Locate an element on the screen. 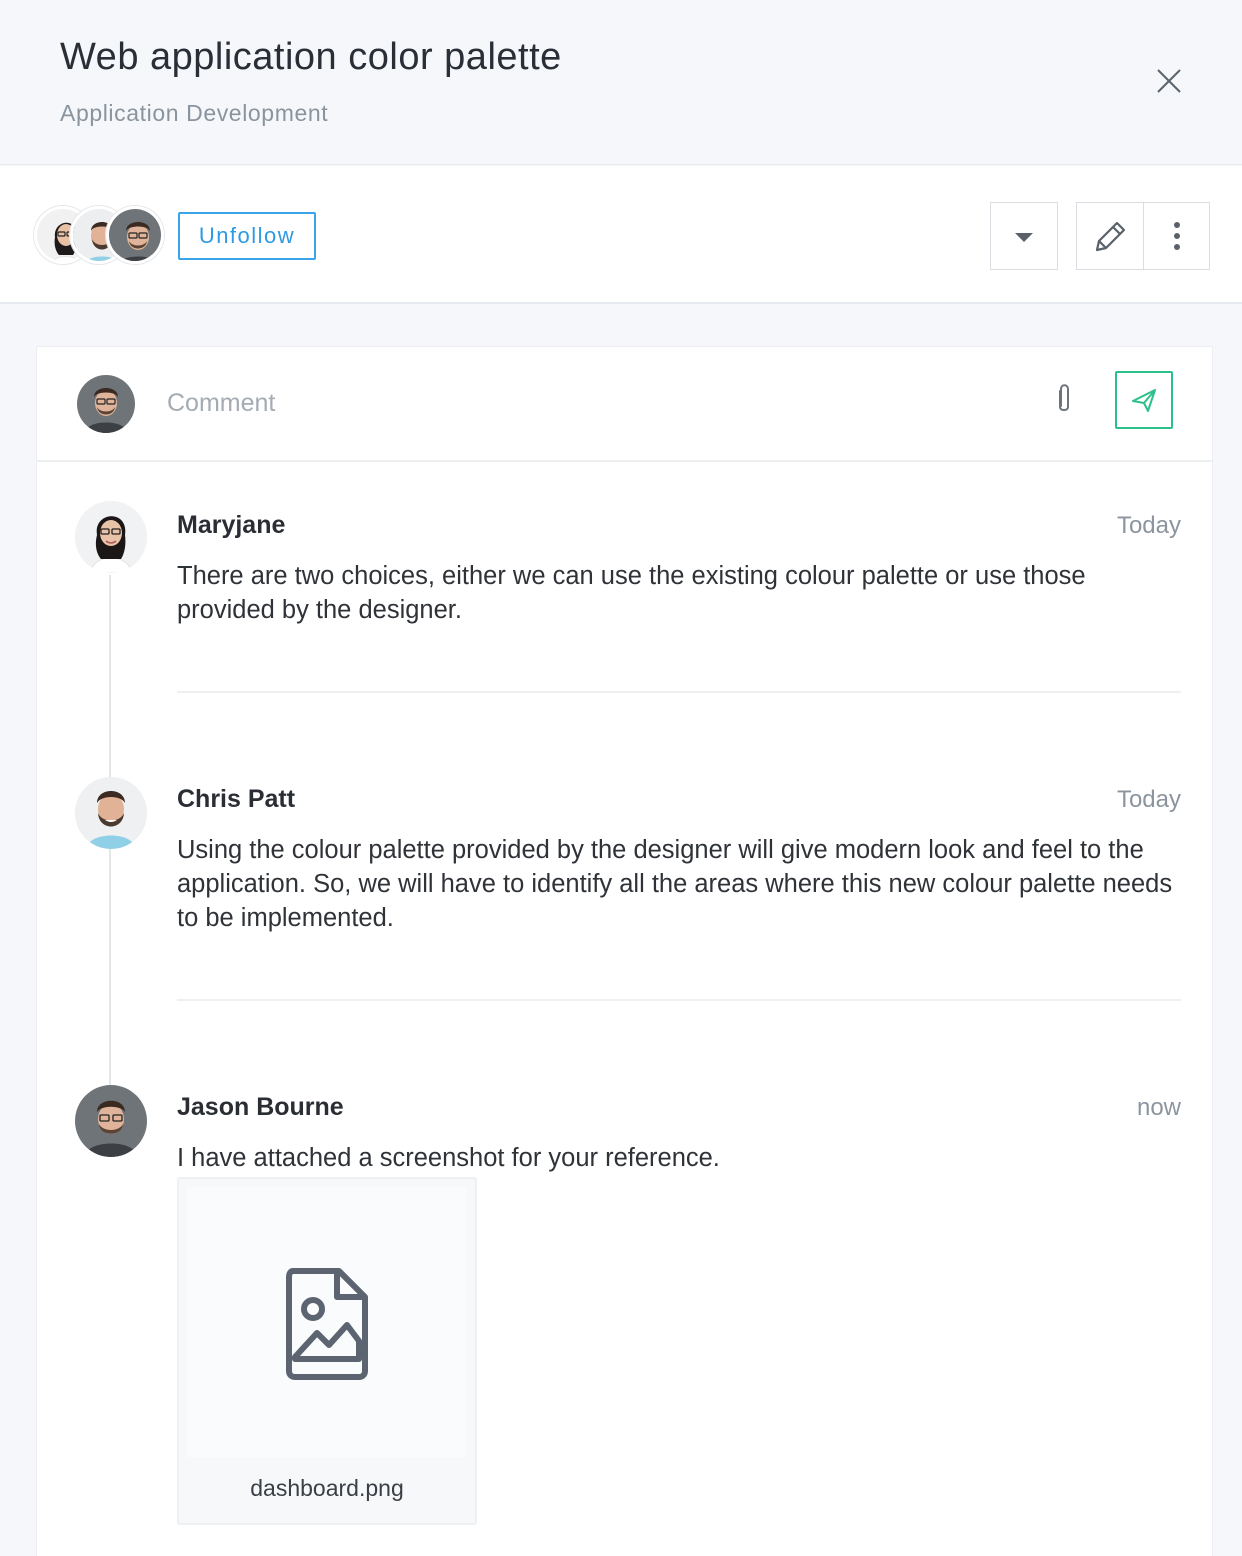 This screenshot has width=1242, height=1556. pencil-icon is located at coordinates (1110, 236).